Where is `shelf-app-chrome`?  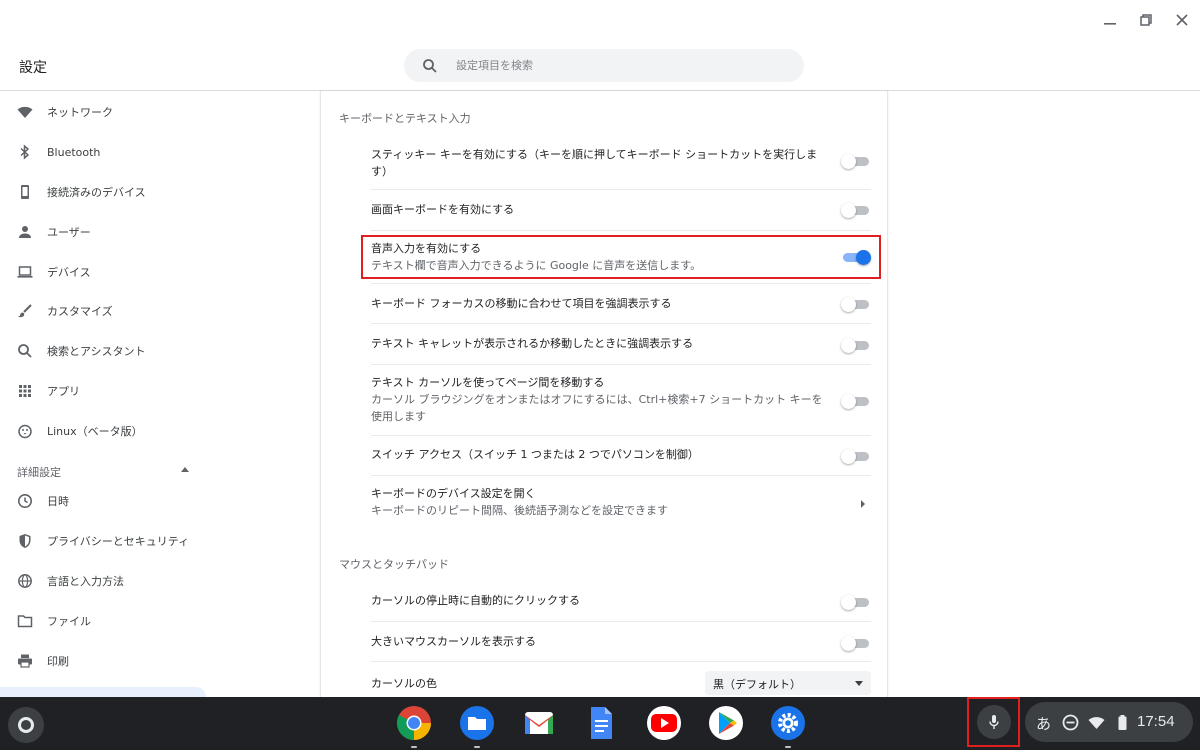
shelf-app-chrome is located at coordinates (414, 726).